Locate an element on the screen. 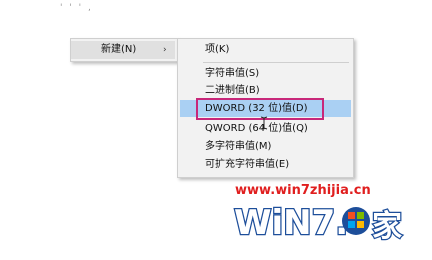 The height and width of the screenshot is (260, 432). submenu-item-label: 可扩充字符串值(E) is located at coordinates (247, 164).